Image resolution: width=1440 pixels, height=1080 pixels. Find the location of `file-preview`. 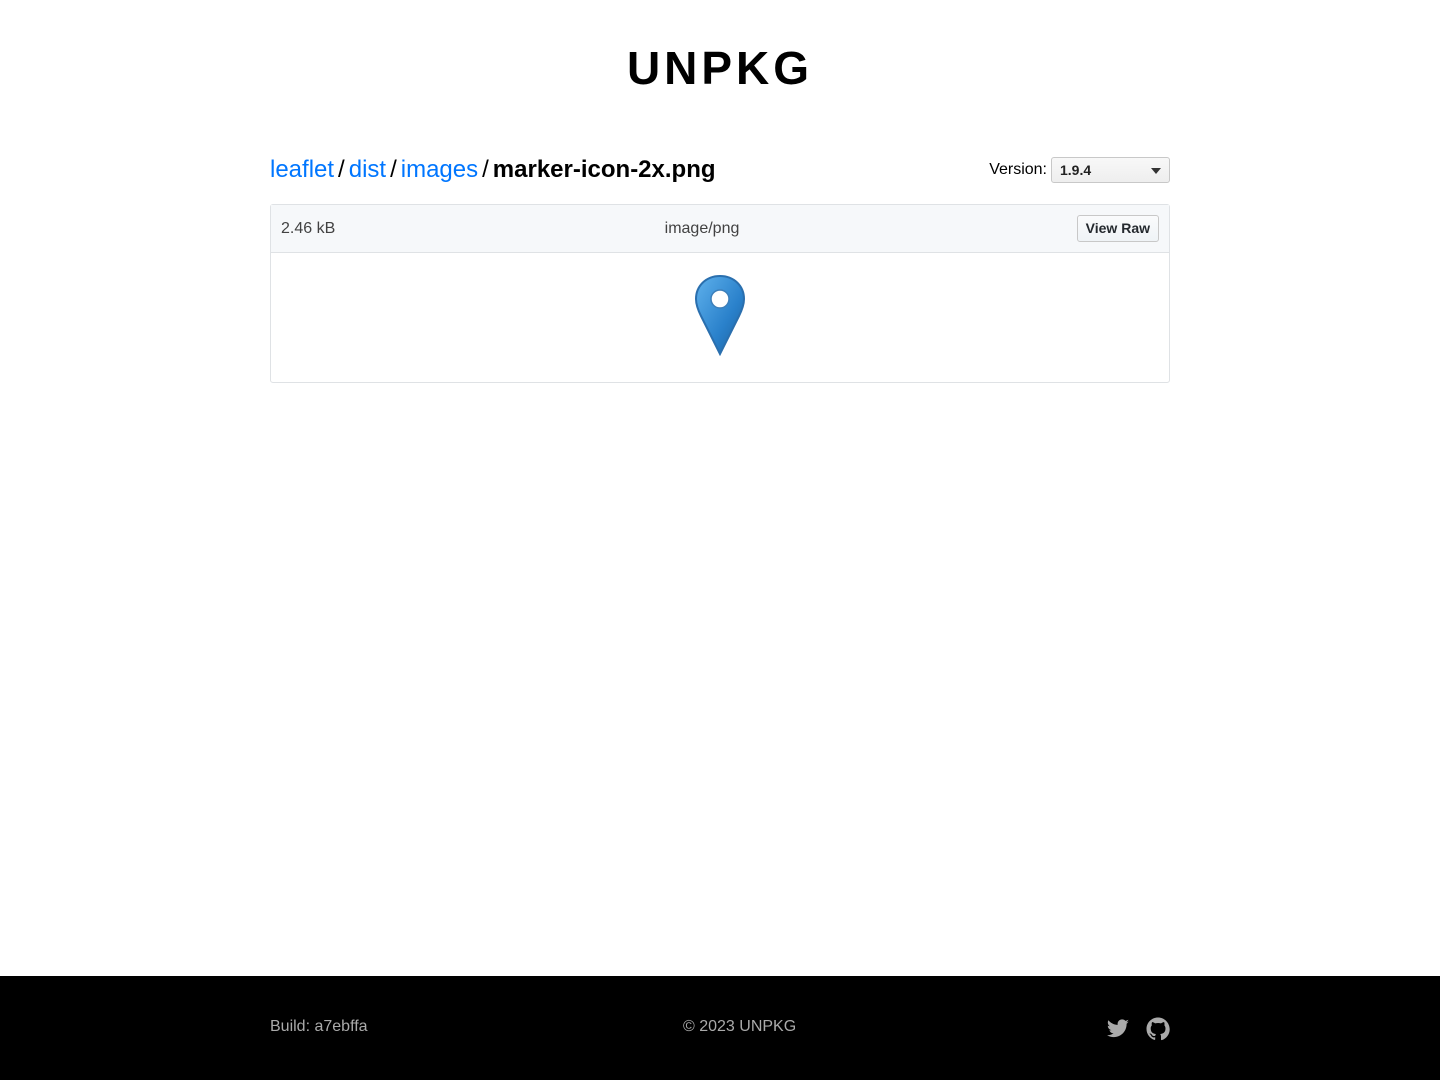

file-preview is located at coordinates (720, 317).